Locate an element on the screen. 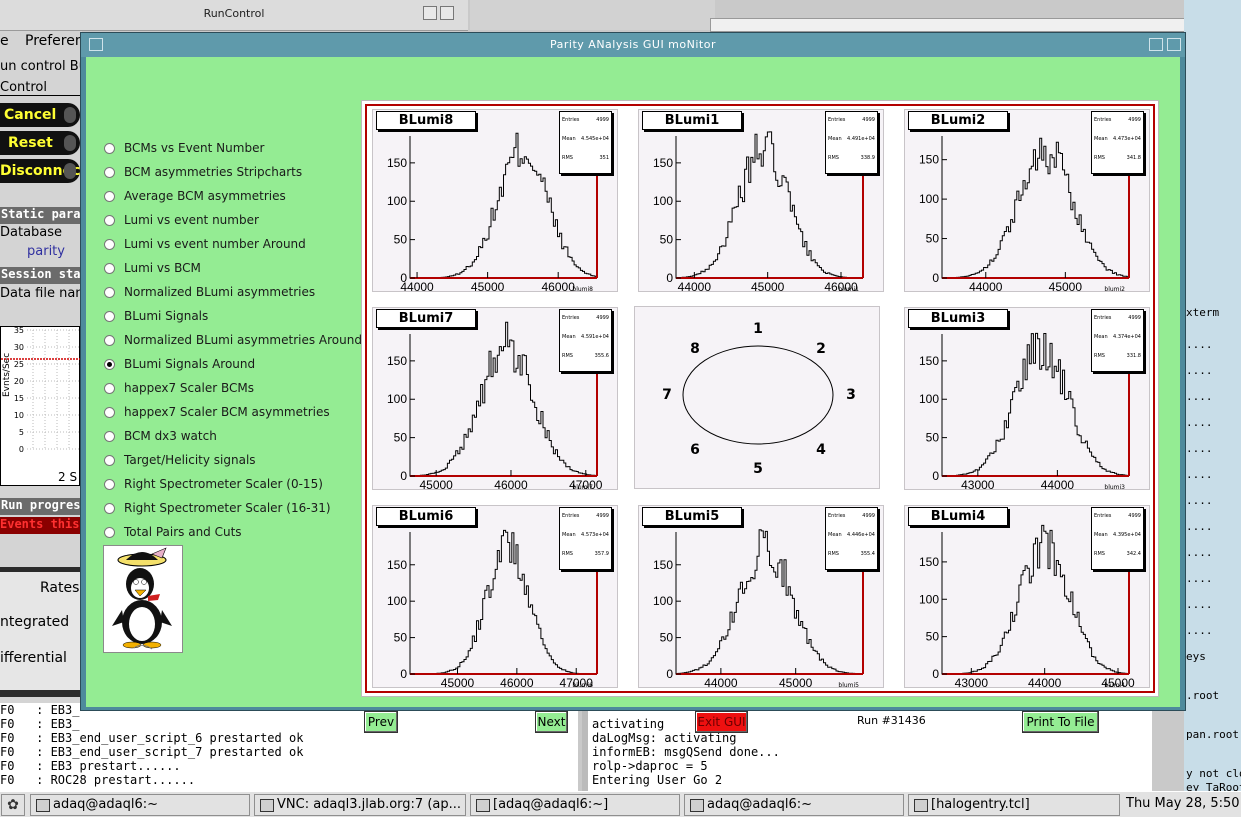  next-button: Next is located at coordinates (551, 722).